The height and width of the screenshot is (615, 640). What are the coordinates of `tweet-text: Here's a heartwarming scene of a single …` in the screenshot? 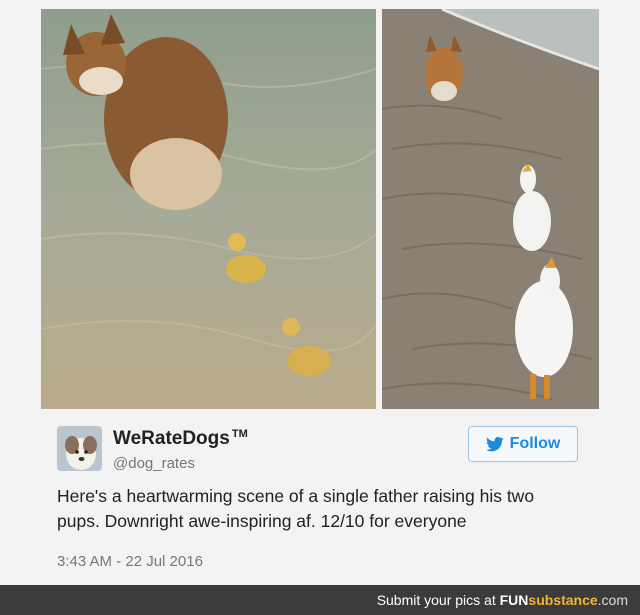 It's located at (296, 508).